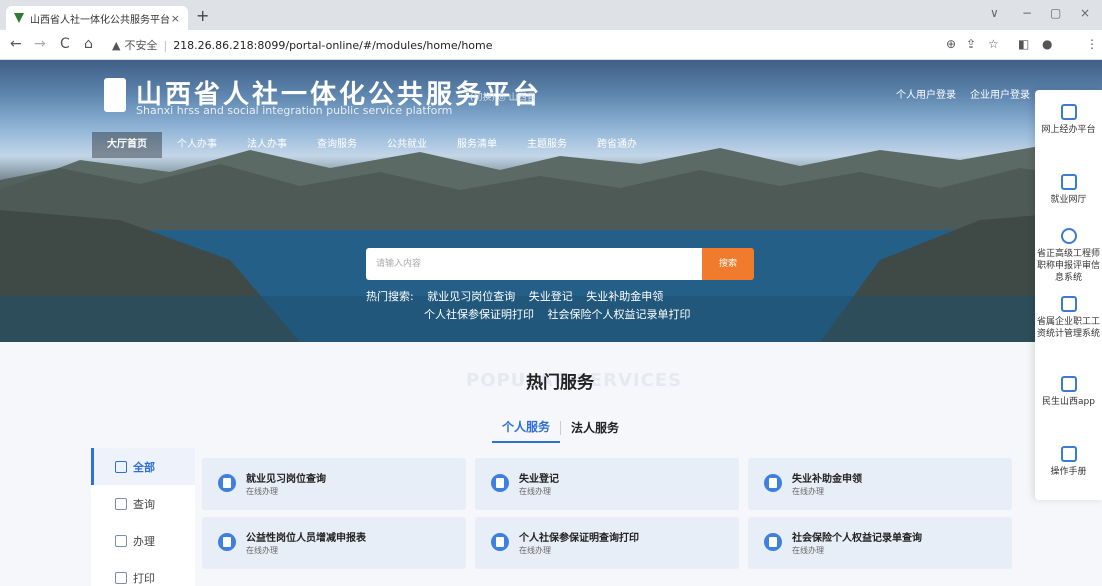 Image resolution: width=1102 pixels, height=586 pixels. I want to click on grid-icon, so click(121, 466).